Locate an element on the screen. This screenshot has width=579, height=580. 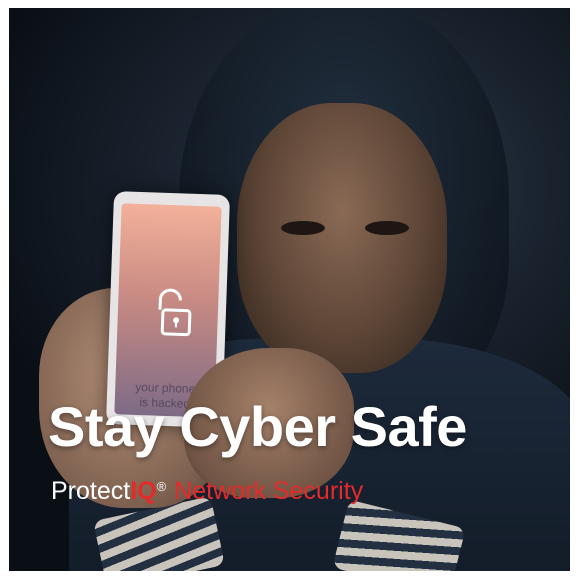
right-eye is located at coordinates (387, 228).